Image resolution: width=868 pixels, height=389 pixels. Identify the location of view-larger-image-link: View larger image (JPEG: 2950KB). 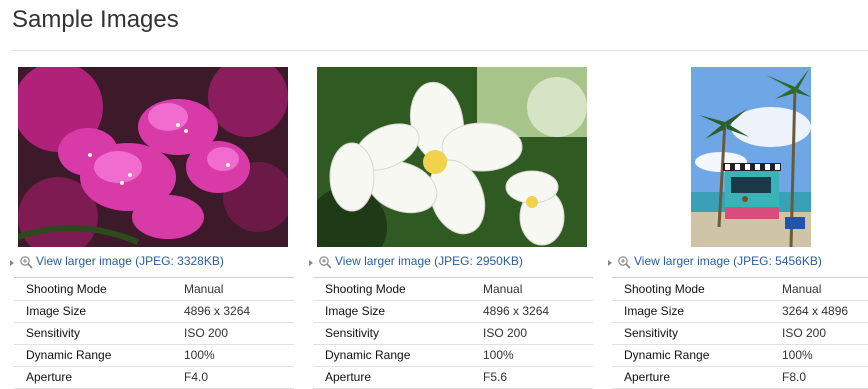
(429, 261).